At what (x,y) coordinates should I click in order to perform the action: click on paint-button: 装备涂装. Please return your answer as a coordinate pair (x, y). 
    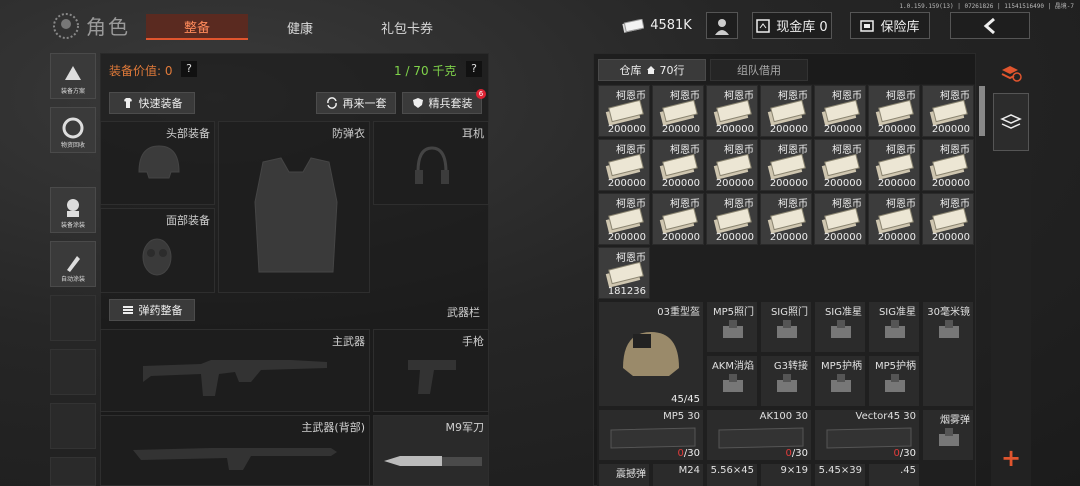
    Looking at the image, I should click on (73, 210).